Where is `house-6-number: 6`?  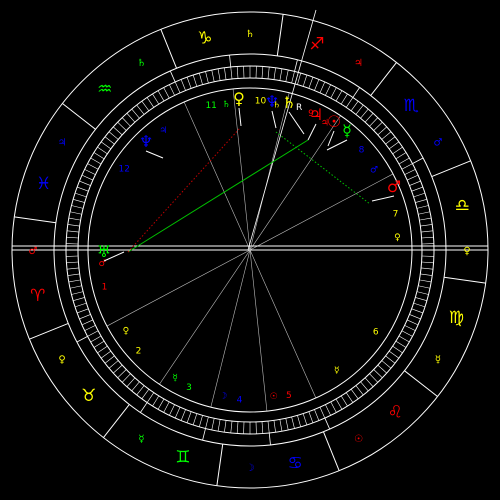
house-6-number: 6 is located at coordinates (376, 333).